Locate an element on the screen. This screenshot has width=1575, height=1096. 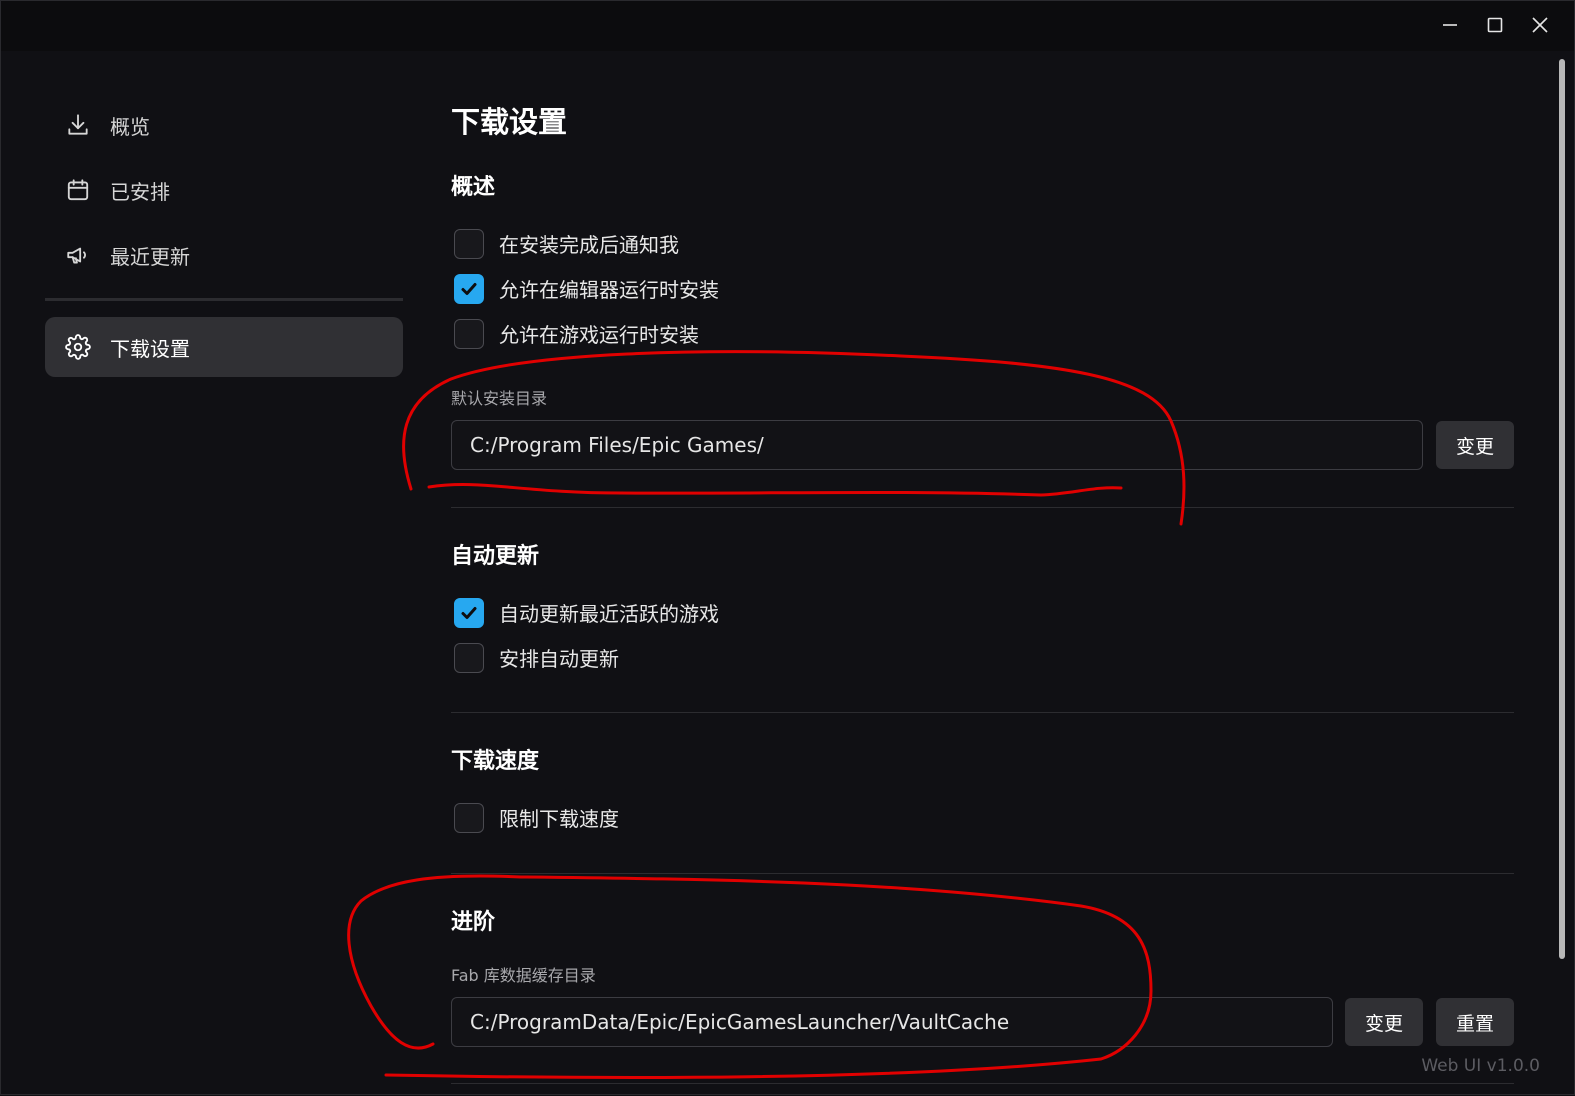
sidebar-item-label: 最近更新 is located at coordinates (150, 256).